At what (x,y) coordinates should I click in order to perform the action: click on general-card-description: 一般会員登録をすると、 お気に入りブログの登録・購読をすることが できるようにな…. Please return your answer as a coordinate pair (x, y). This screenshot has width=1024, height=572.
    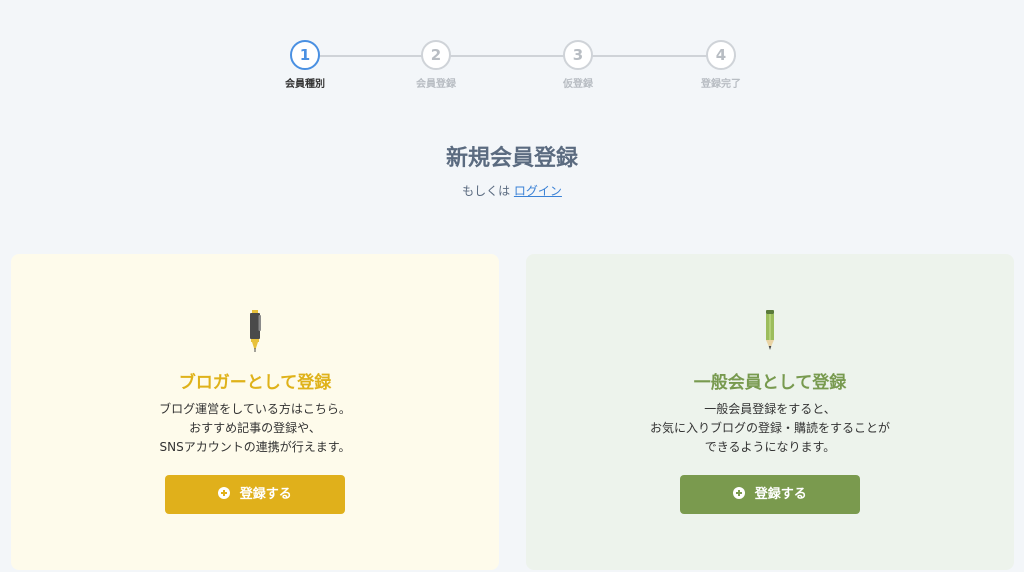
    Looking at the image, I should click on (770, 428).